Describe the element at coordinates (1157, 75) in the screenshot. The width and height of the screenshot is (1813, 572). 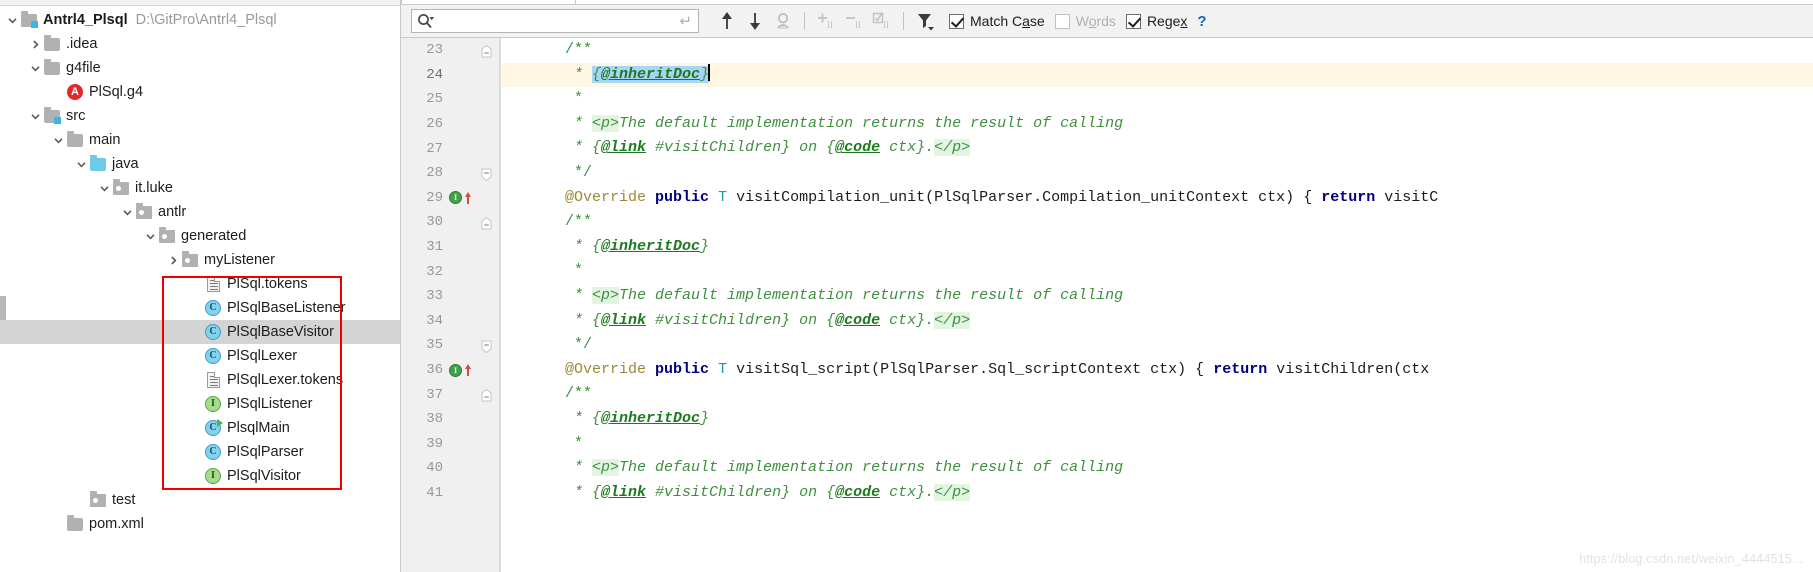
I see `code-line-24: * {@inheritDoc}` at that location.